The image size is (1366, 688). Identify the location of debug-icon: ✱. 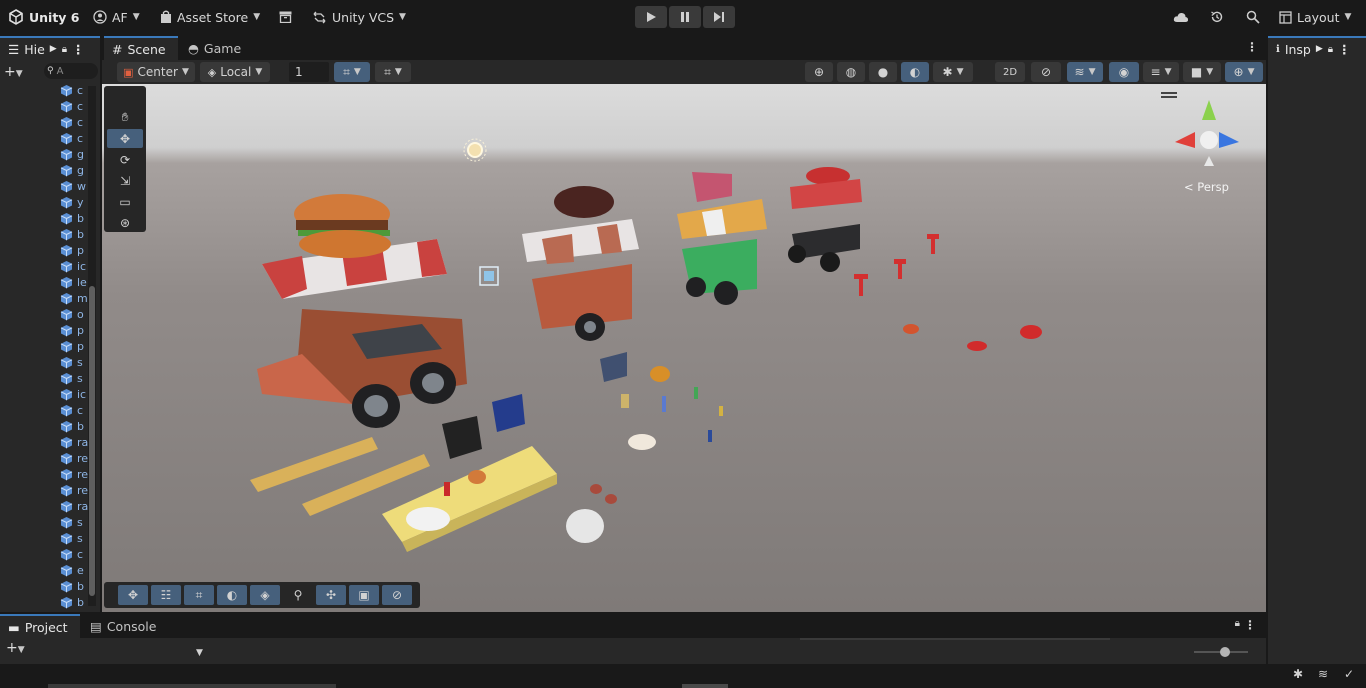
(1298, 674).